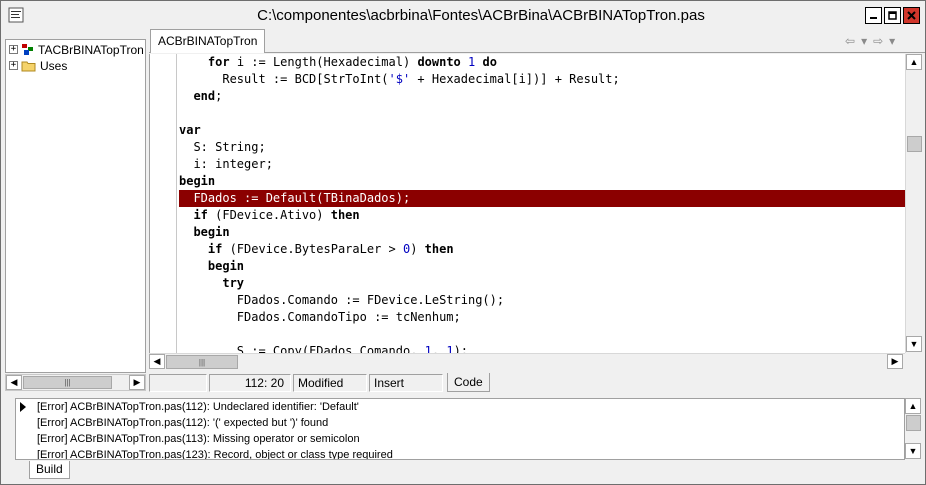  I want to click on messages-vertical-scrollbar: ▲ ▼, so click(914, 429).